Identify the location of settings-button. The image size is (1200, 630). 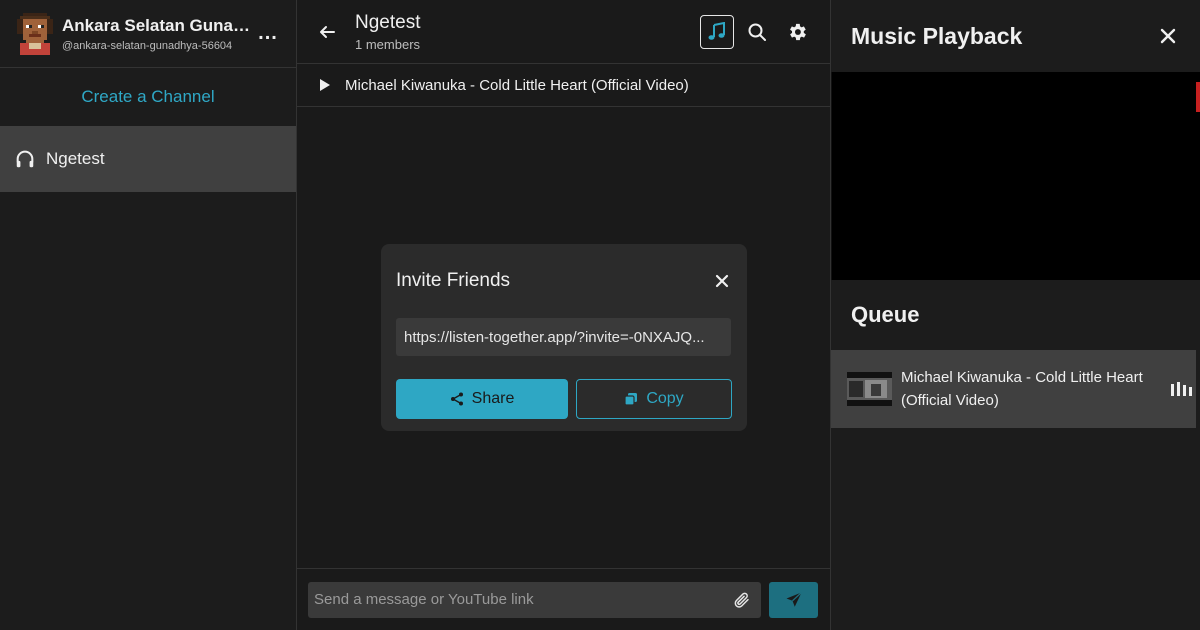
(797, 32).